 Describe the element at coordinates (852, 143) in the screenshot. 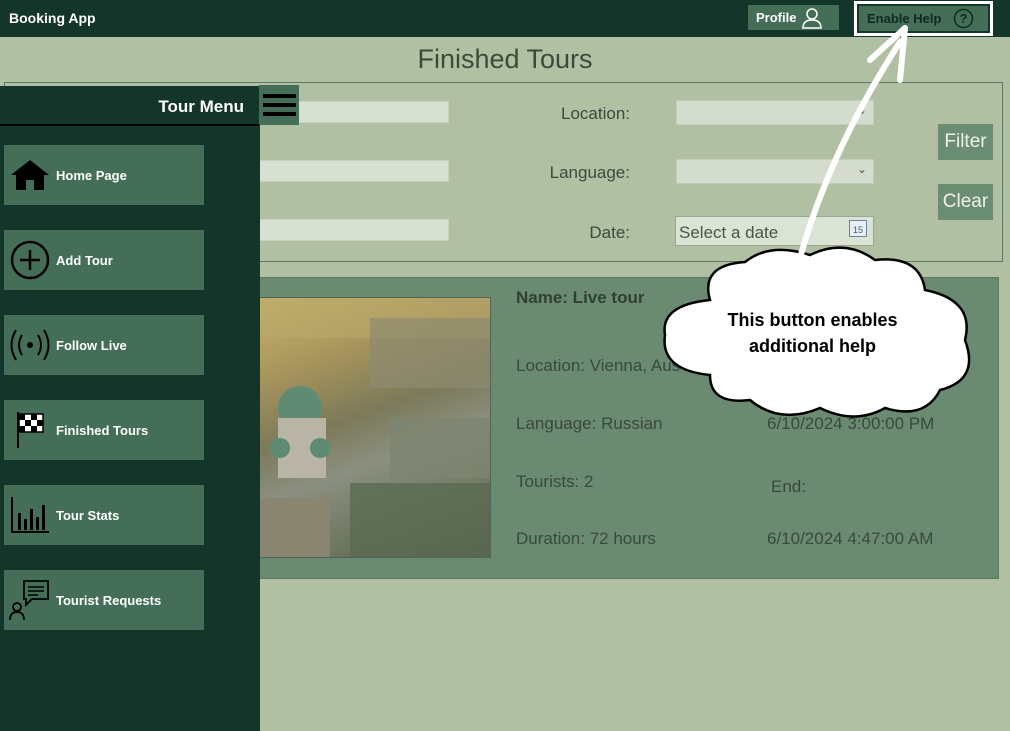

I see `help-arrow` at that location.